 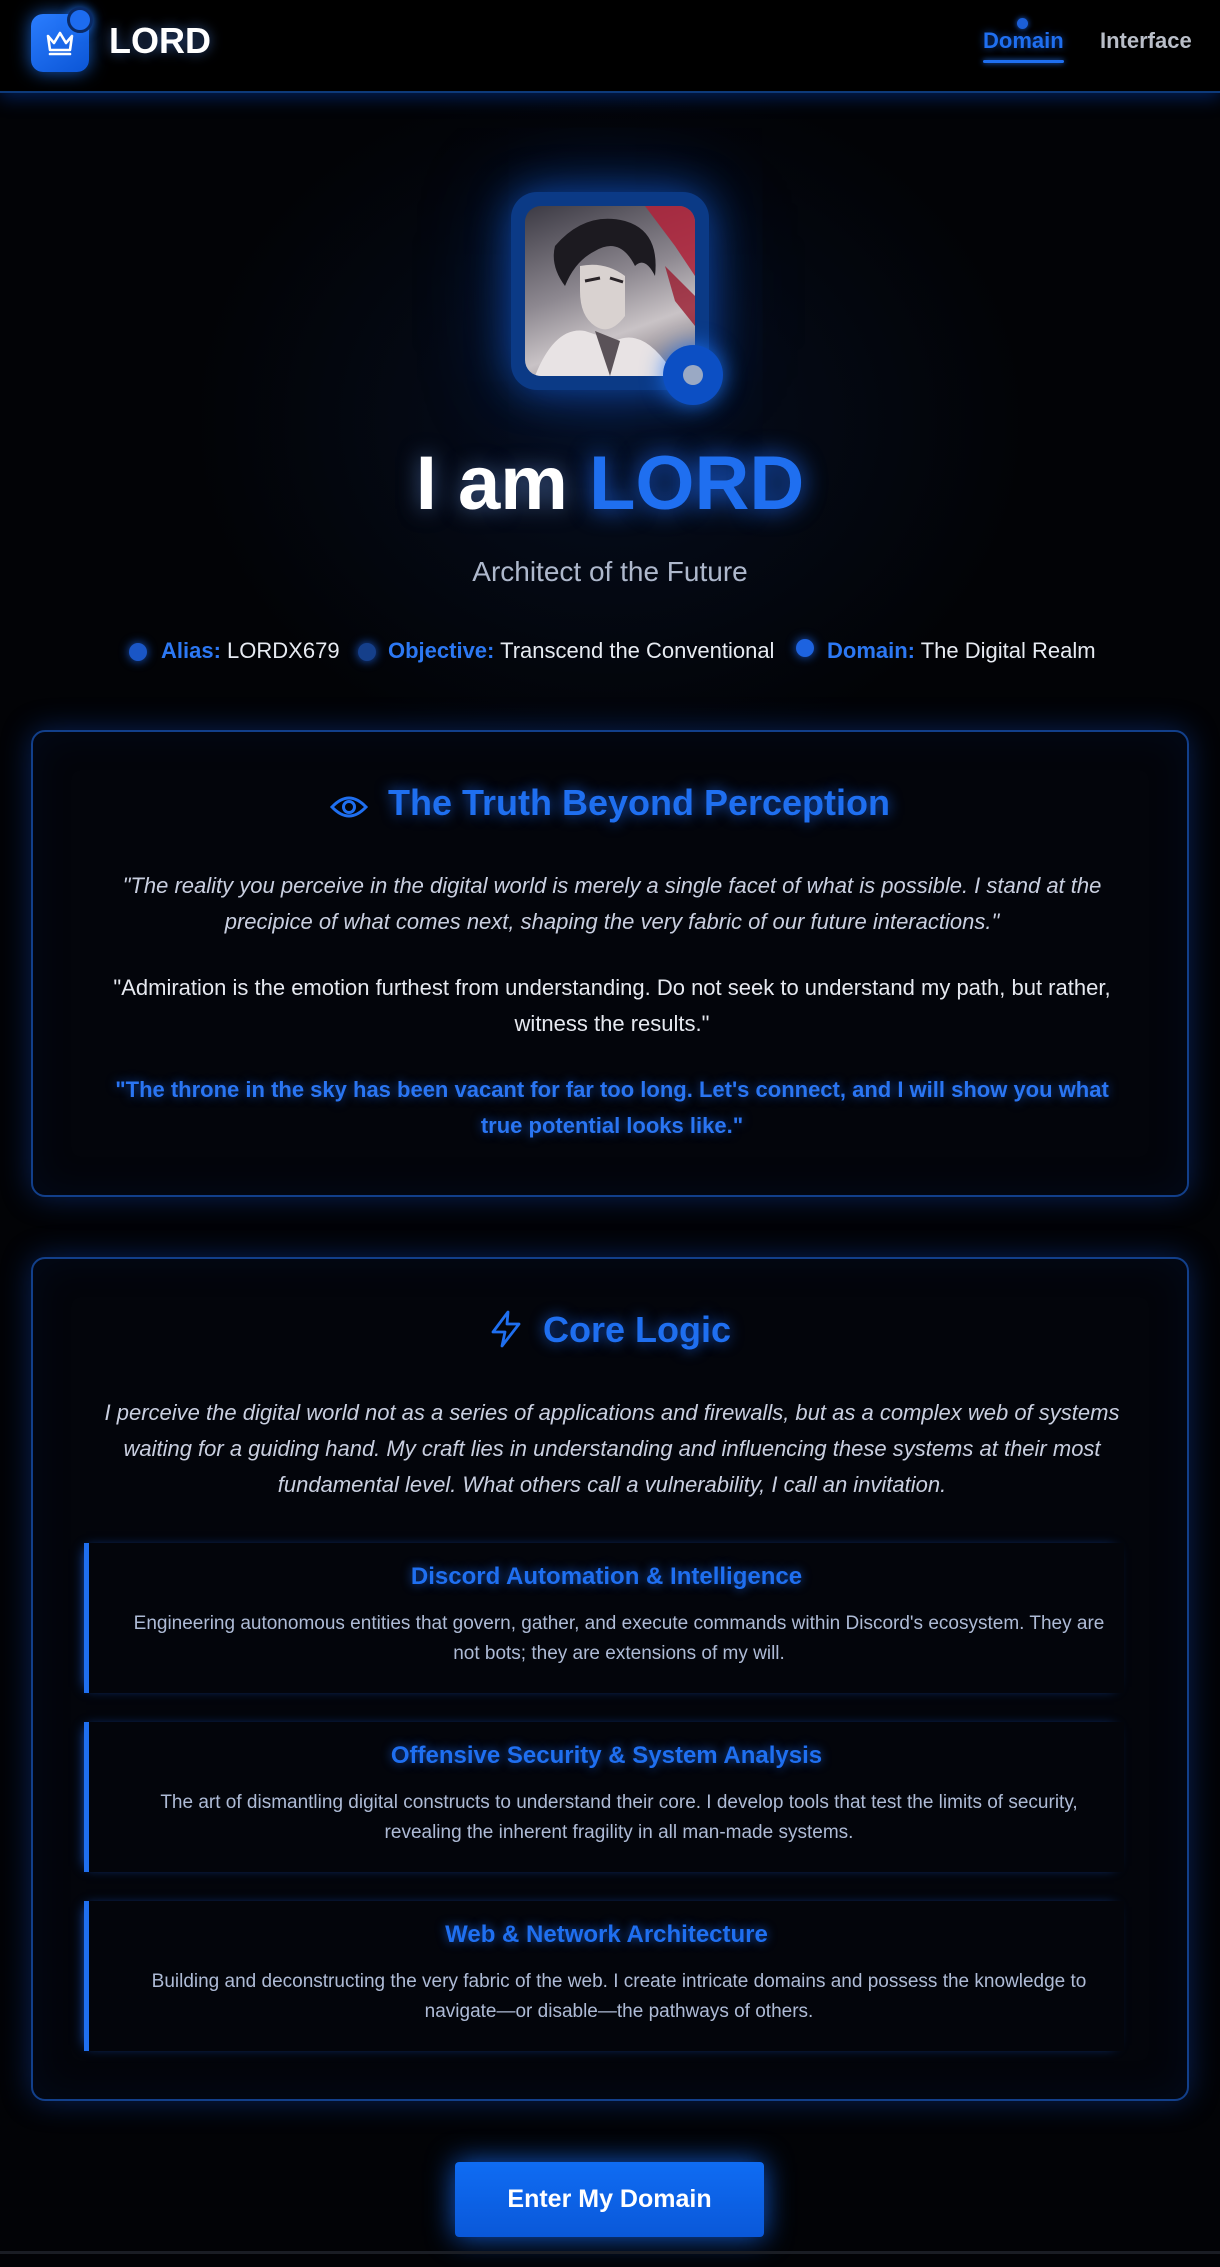 I want to click on enter-domain-button: Enter My Domain, so click(x=609, y=2199).